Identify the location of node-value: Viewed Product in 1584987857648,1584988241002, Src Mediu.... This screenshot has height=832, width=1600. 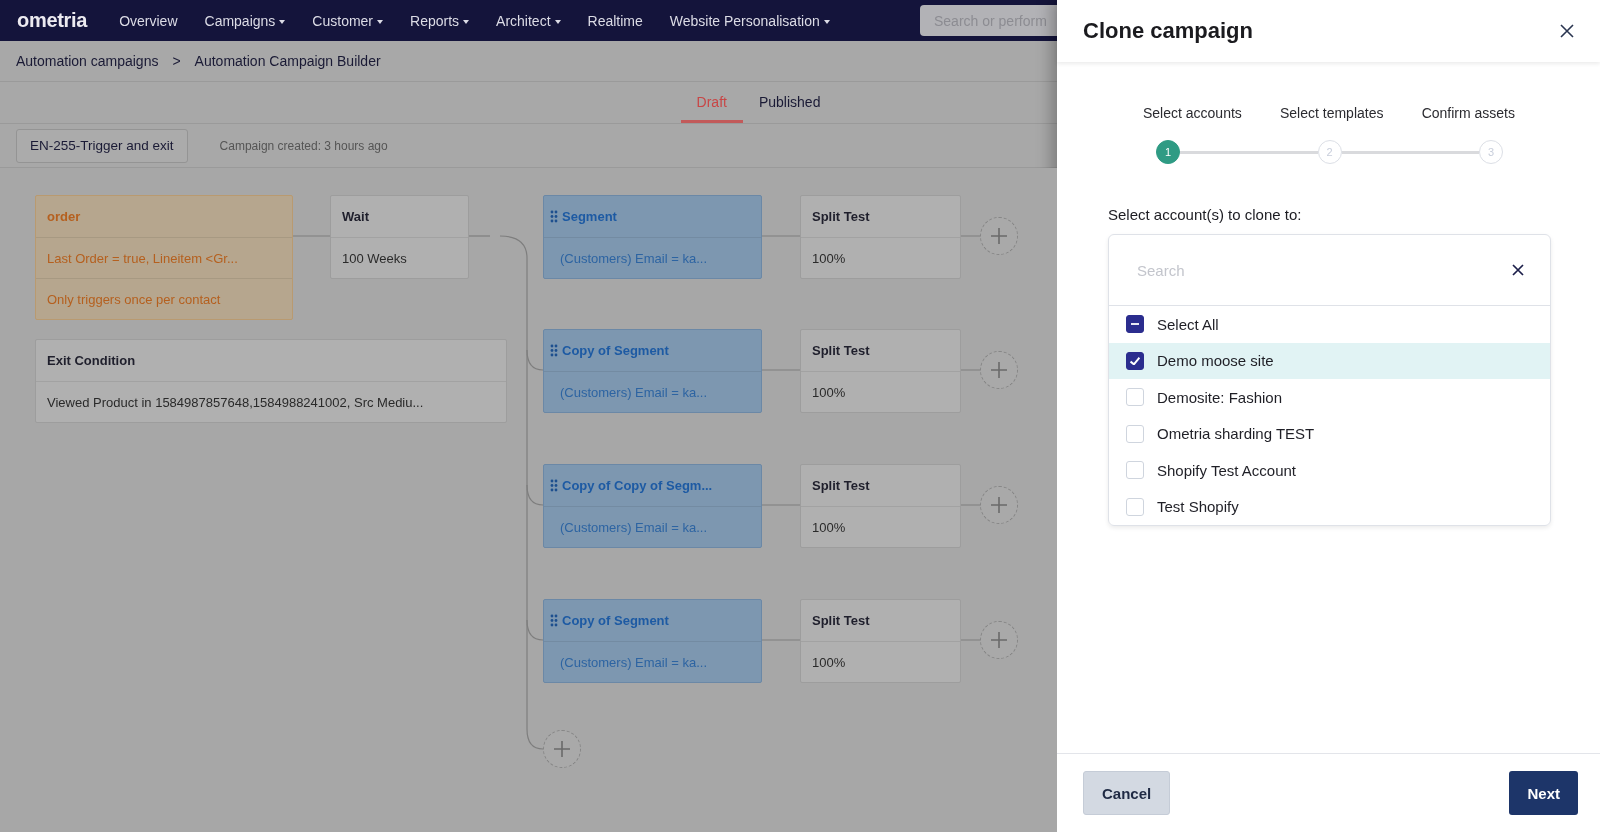
(271, 401).